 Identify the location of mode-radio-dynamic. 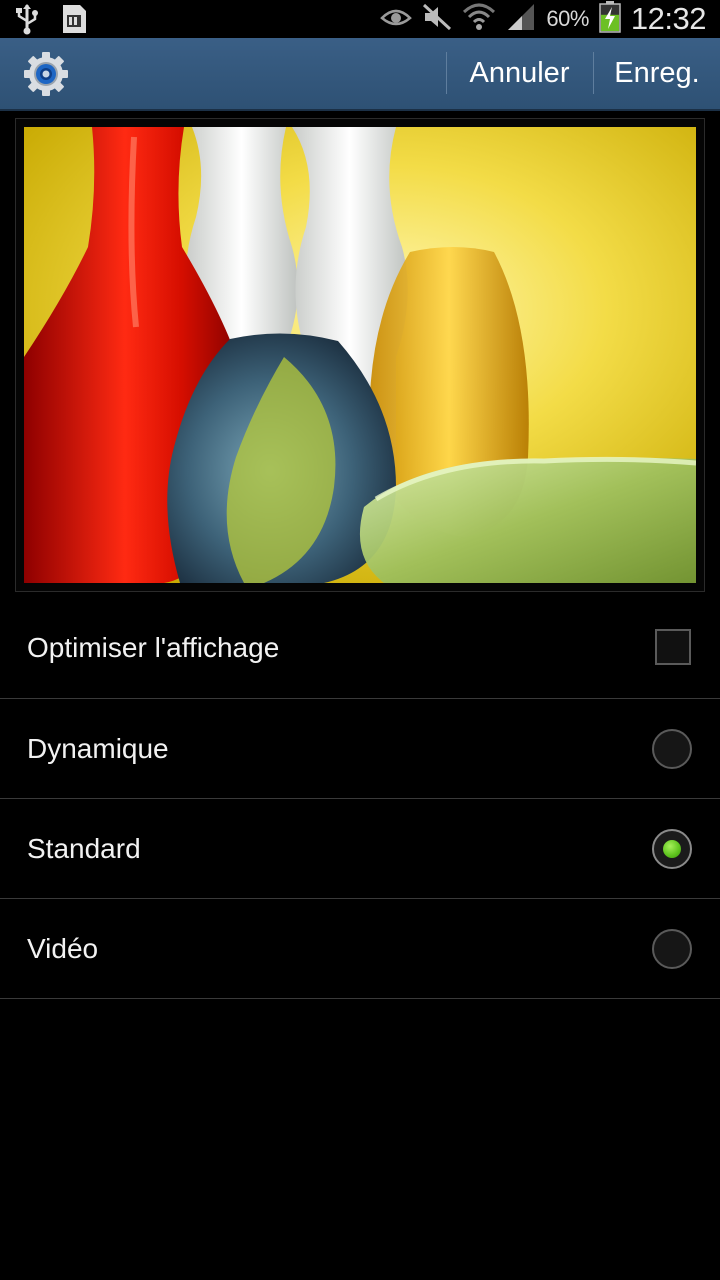
(672, 749).